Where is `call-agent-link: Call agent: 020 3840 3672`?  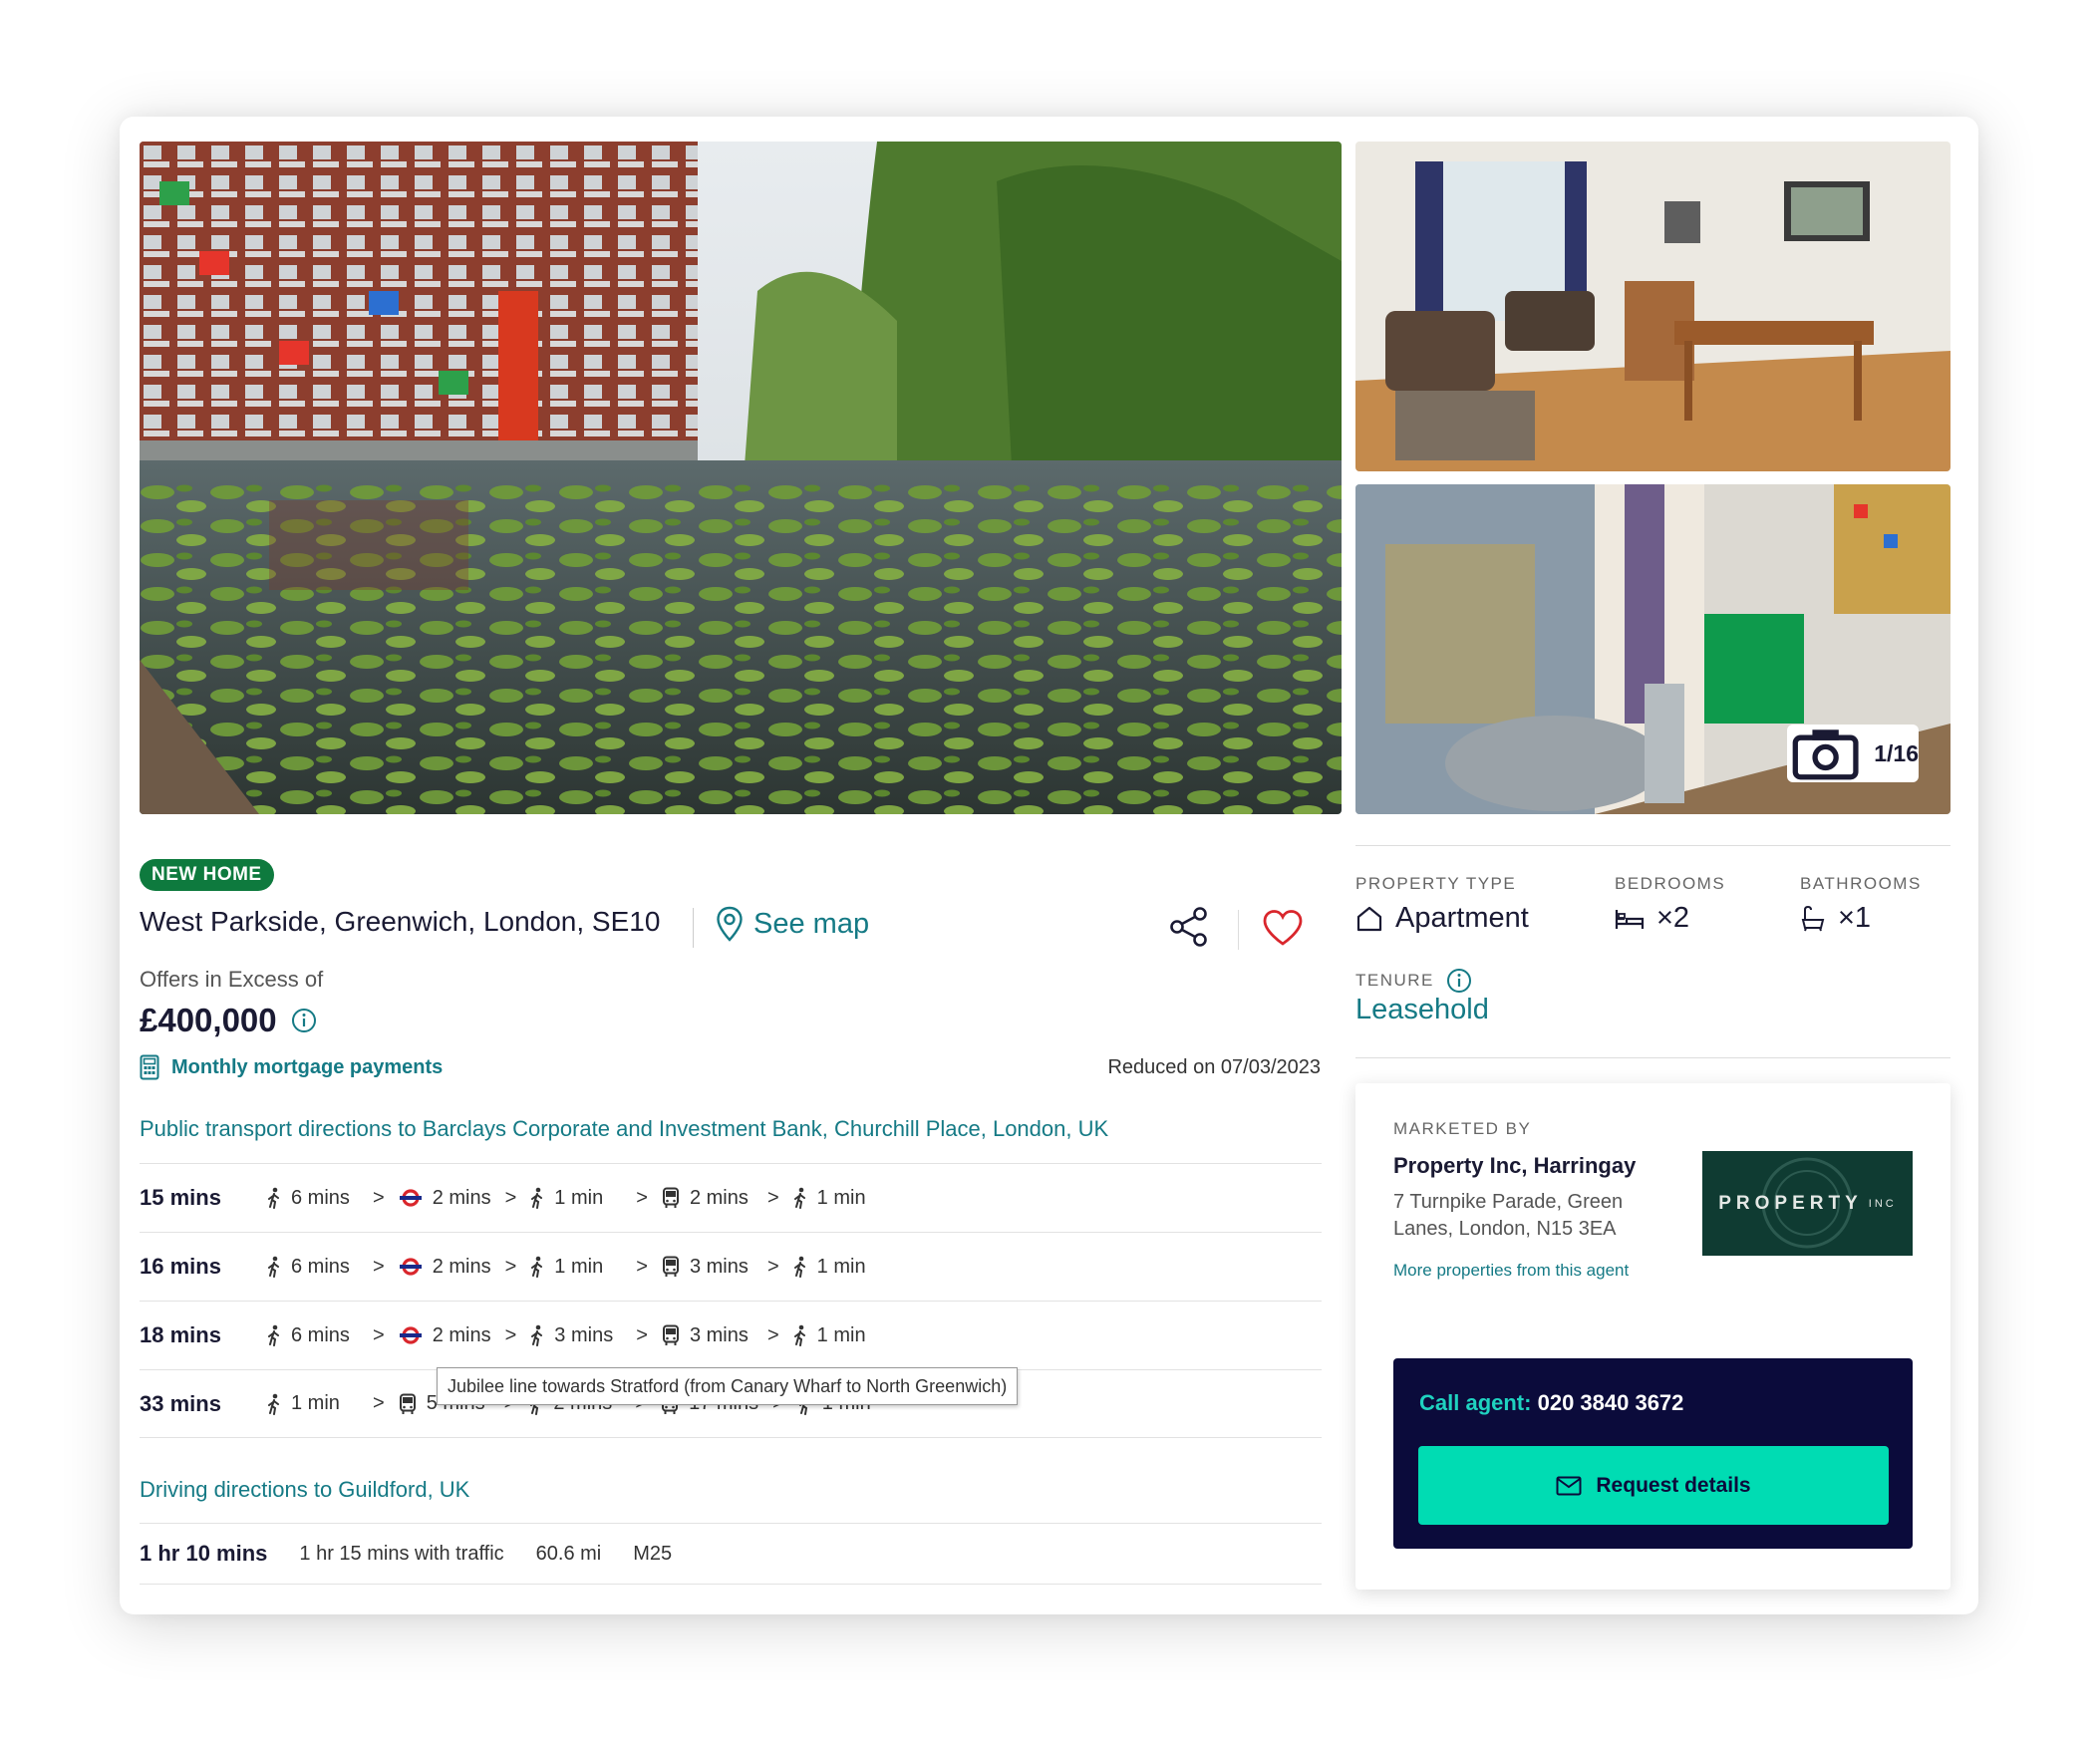 call-agent-link: Call agent: 020 3840 3672 is located at coordinates (1551, 1403).